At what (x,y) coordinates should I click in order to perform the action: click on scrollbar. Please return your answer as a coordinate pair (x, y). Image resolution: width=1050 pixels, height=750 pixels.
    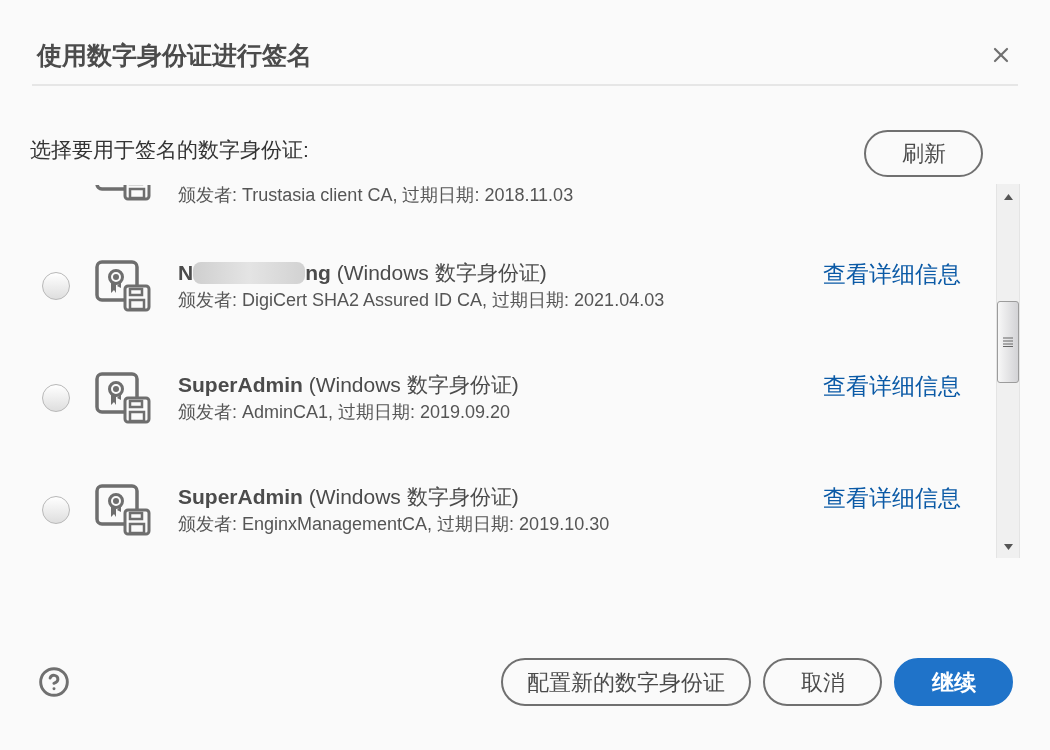
    Looking at the image, I should click on (1008, 371).